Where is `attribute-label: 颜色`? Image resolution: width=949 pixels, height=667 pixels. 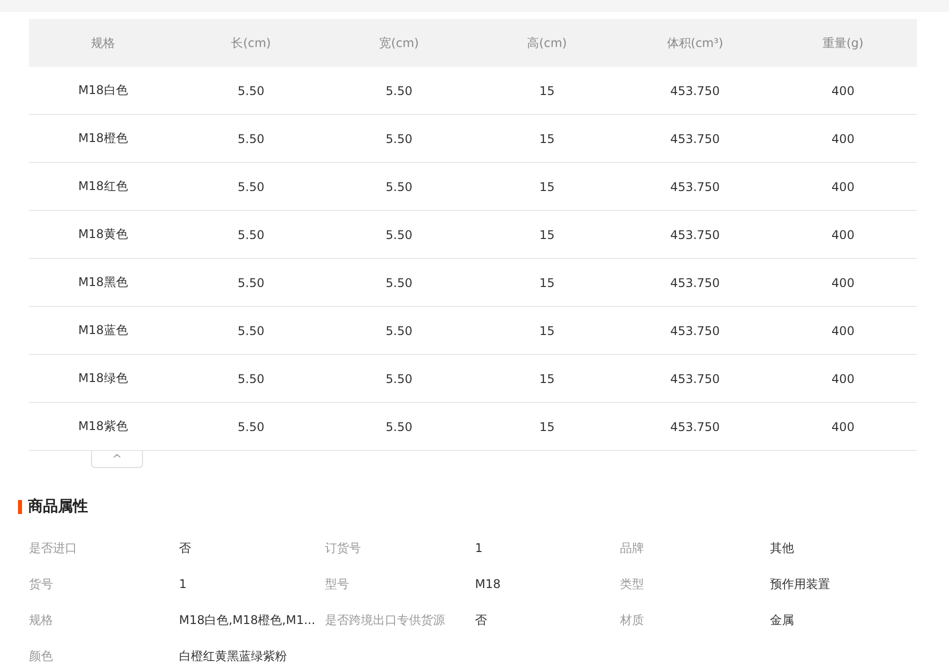
attribute-label: 颜色 is located at coordinates (41, 656).